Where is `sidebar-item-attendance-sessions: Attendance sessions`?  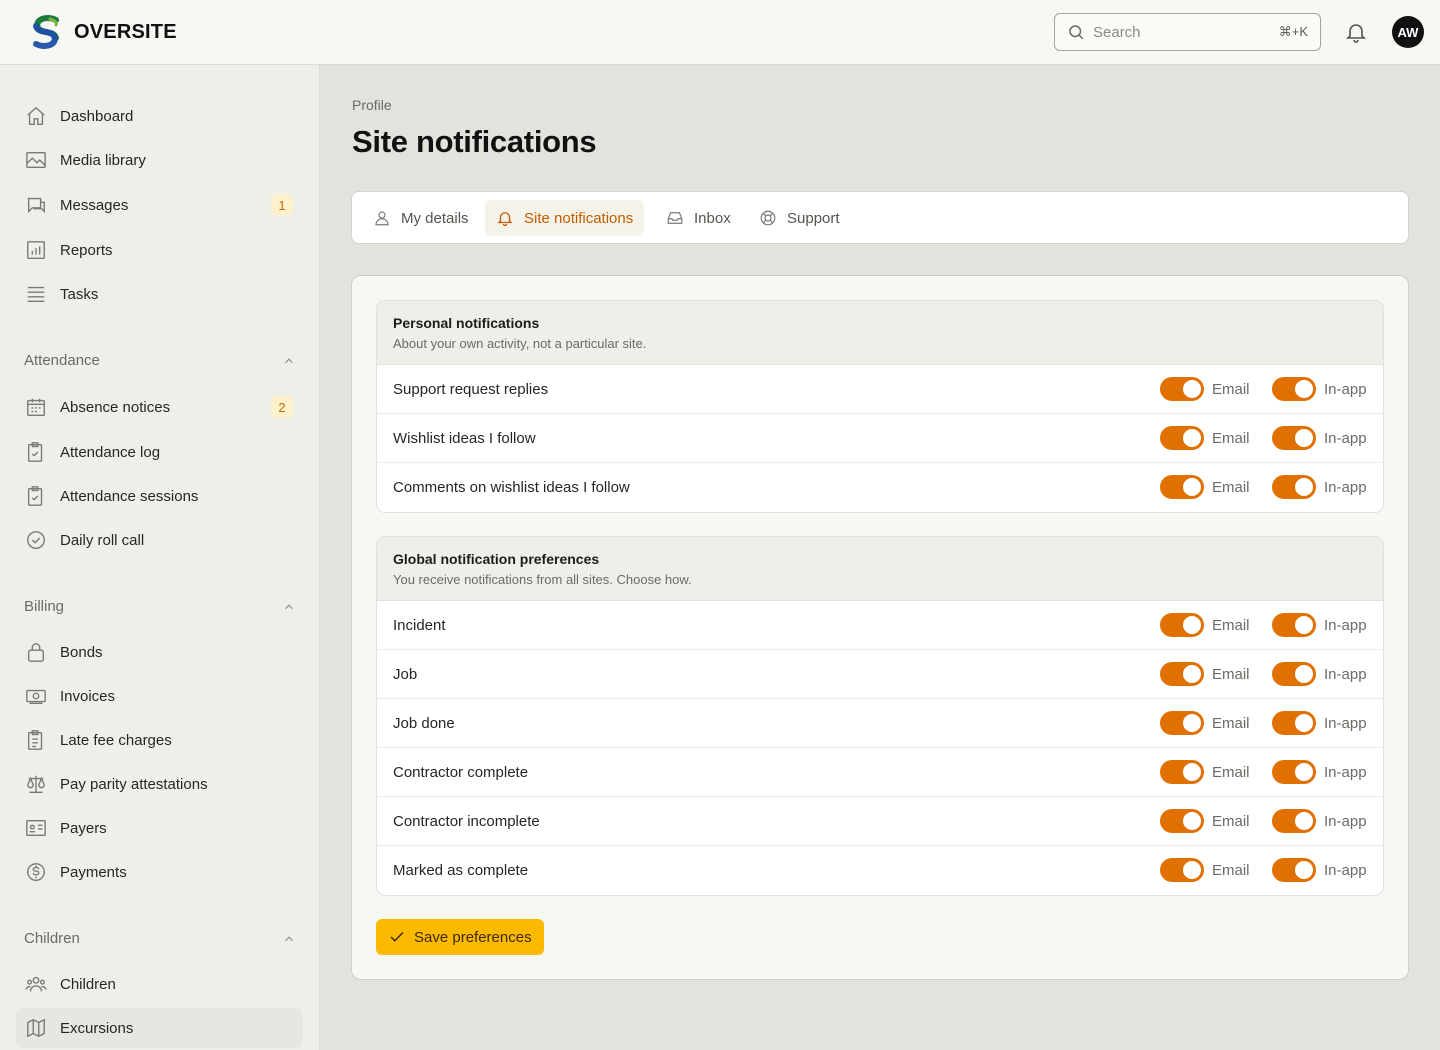 sidebar-item-attendance-sessions: Attendance sessions is located at coordinates (159, 496).